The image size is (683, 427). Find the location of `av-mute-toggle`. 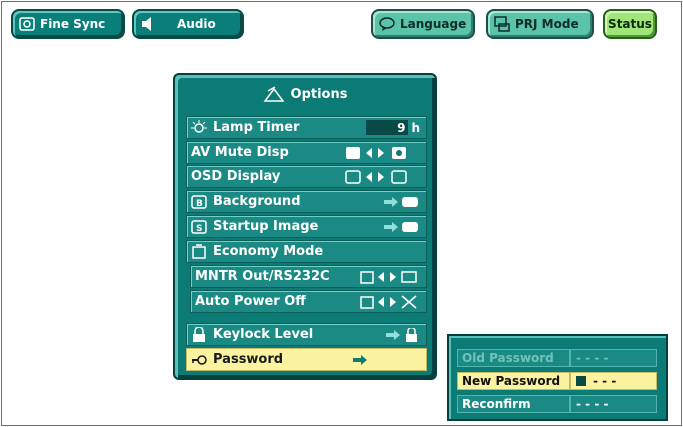

av-mute-toggle is located at coordinates (382, 152).